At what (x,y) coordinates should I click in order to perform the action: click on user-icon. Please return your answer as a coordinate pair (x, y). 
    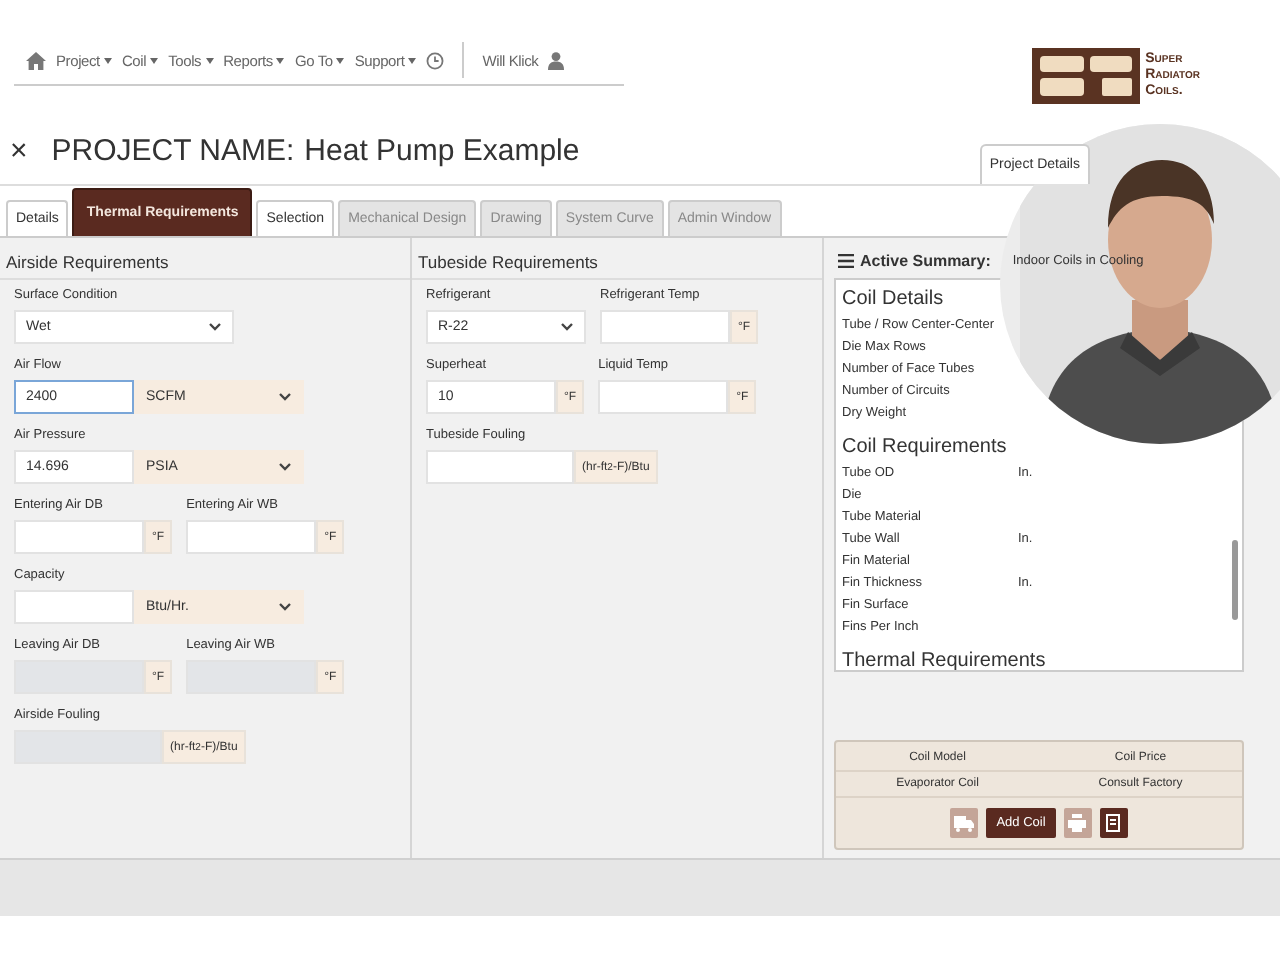
    Looking at the image, I should click on (556, 60).